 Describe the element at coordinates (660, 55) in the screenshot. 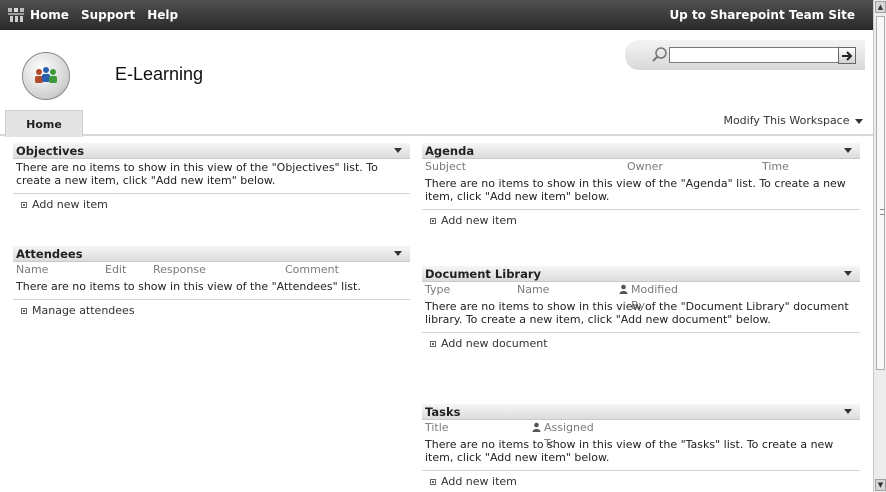

I see `search-icon` at that location.